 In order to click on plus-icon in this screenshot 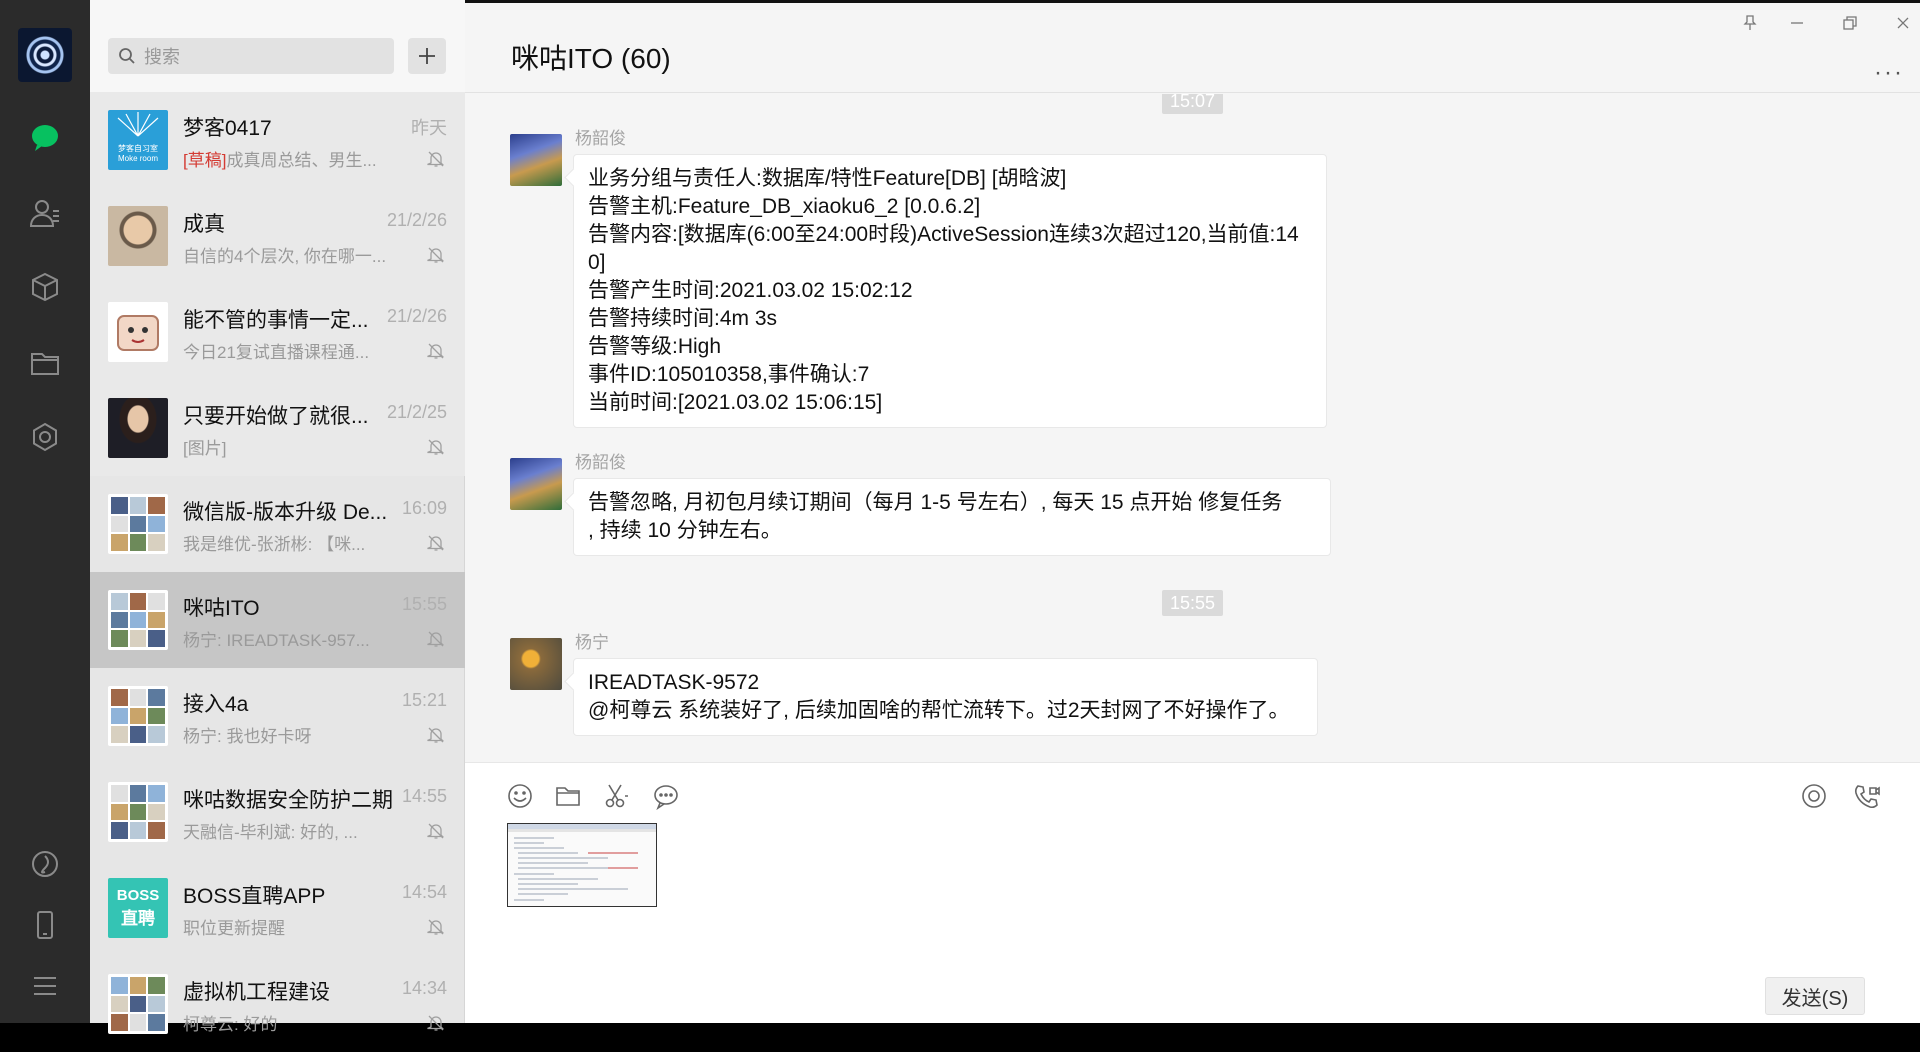, I will do `click(427, 56)`.